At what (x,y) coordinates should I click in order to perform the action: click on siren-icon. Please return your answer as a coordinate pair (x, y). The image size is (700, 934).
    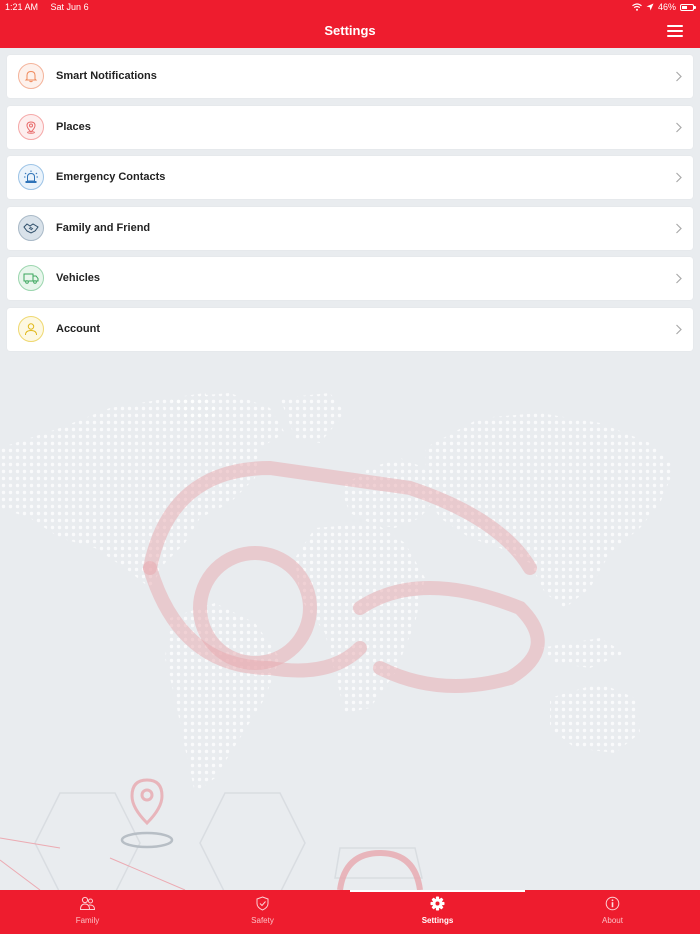
    Looking at the image, I should click on (31, 177).